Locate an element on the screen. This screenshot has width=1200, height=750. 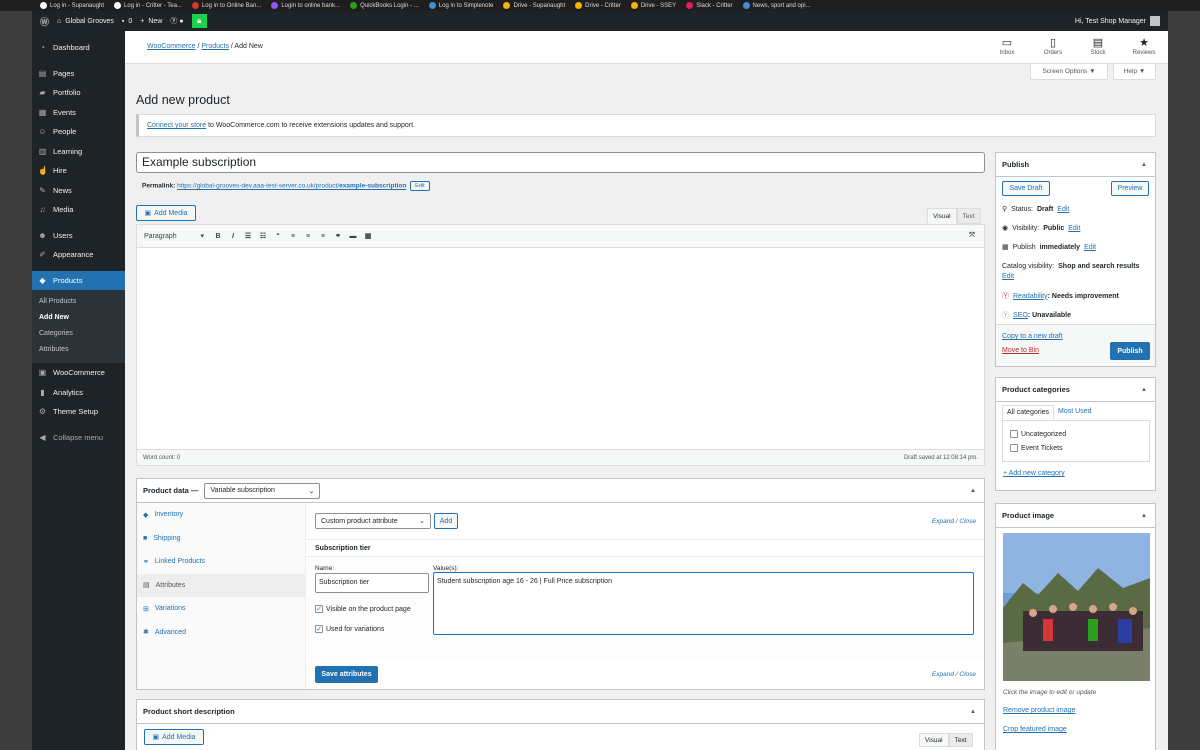
add-media-button: ▣ Add Media is located at coordinates (166, 213).